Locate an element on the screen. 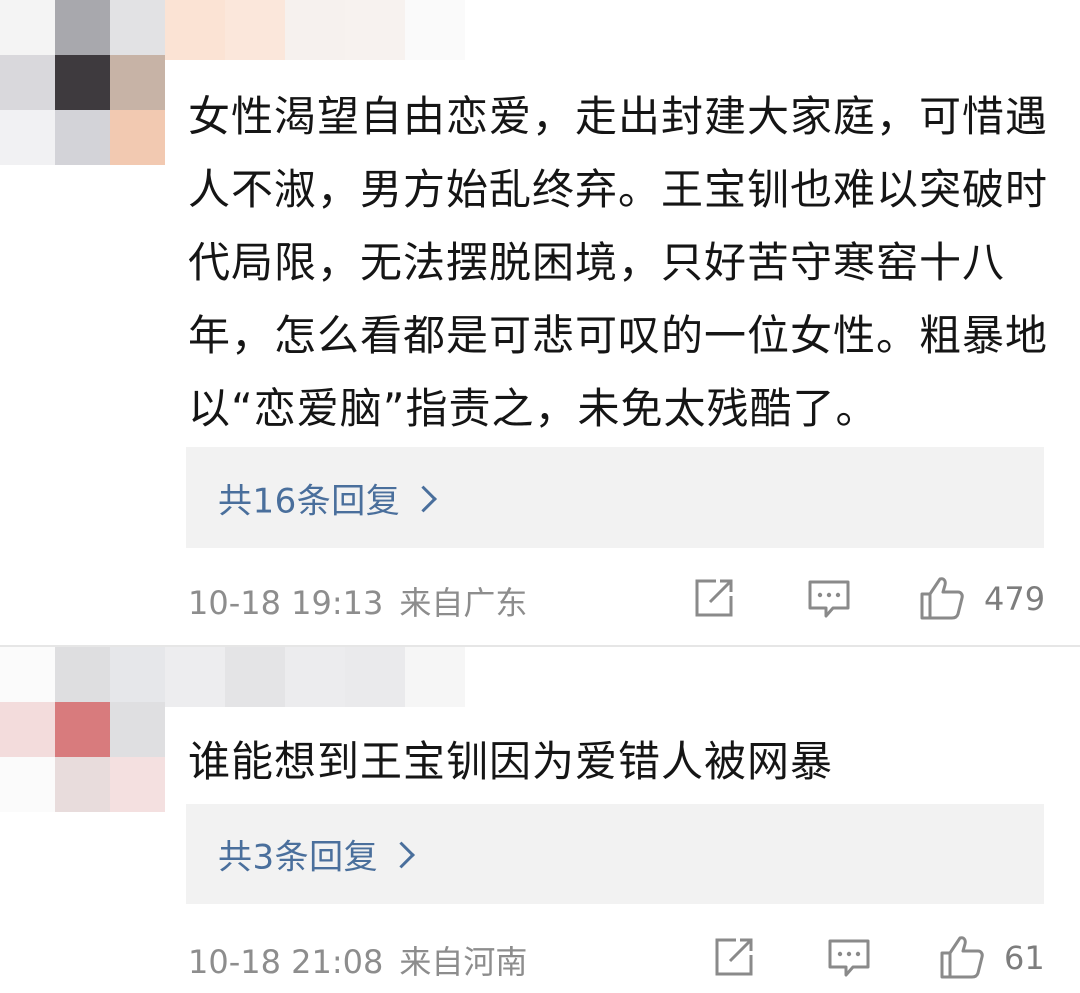  view-replies-button: 共3条回复 is located at coordinates (615, 854).